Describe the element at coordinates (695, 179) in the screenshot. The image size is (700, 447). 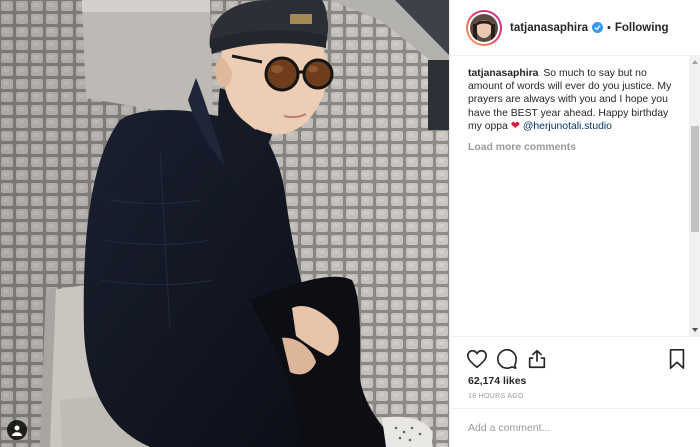
I see `scroll-thumb` at that location.